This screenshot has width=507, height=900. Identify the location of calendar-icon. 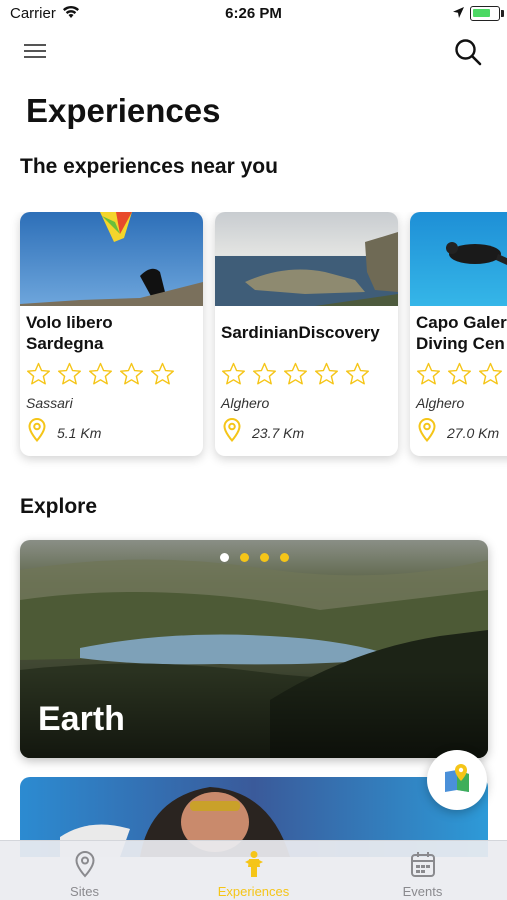
(423, 864).